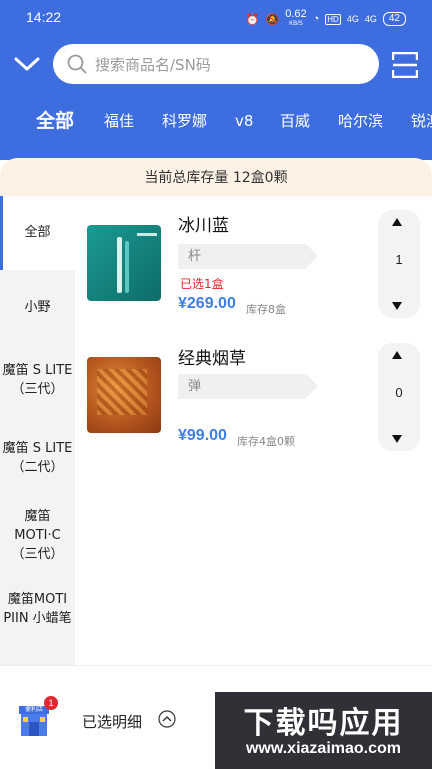 Image resolution: width=432 pixels, height=769 pixels. I want to click on battery-indicator: 42, so click(394, 19).